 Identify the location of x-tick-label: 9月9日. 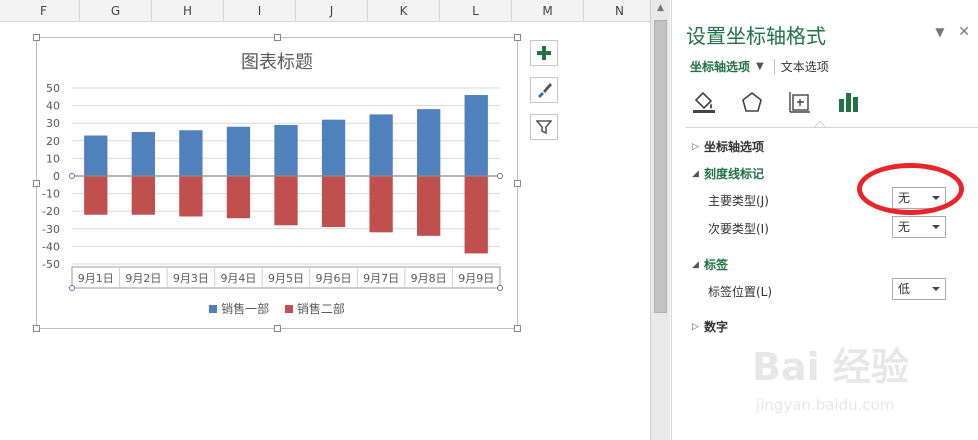
(476, 278).